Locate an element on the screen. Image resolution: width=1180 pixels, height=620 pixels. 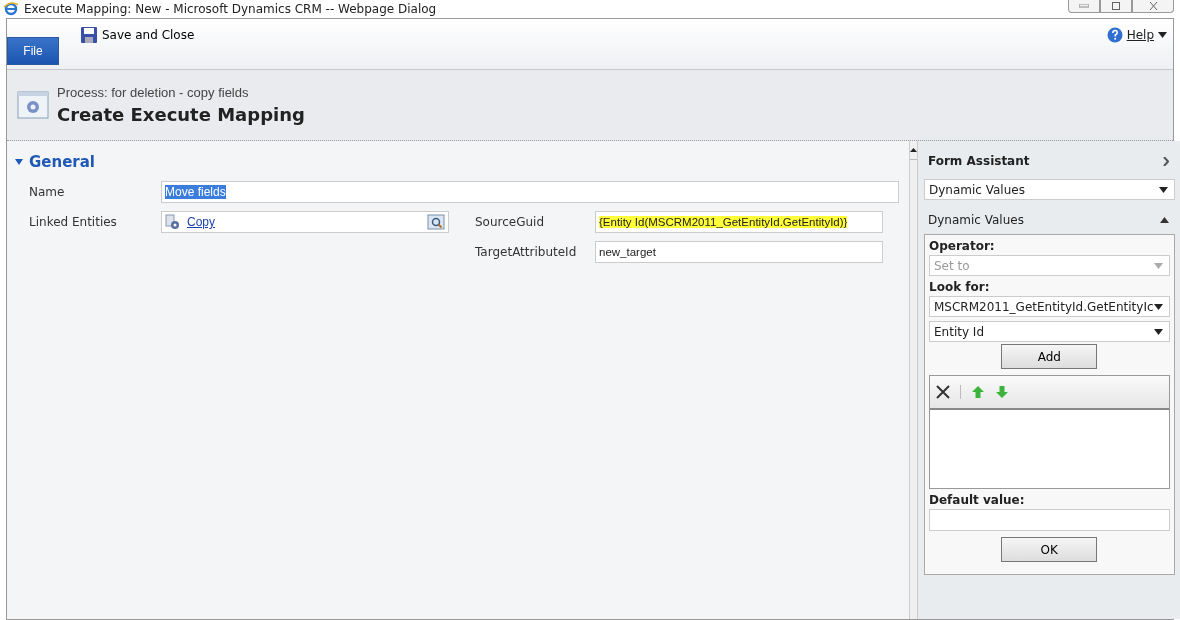
lookup-field: Copy is located at coordinates (305, 222).